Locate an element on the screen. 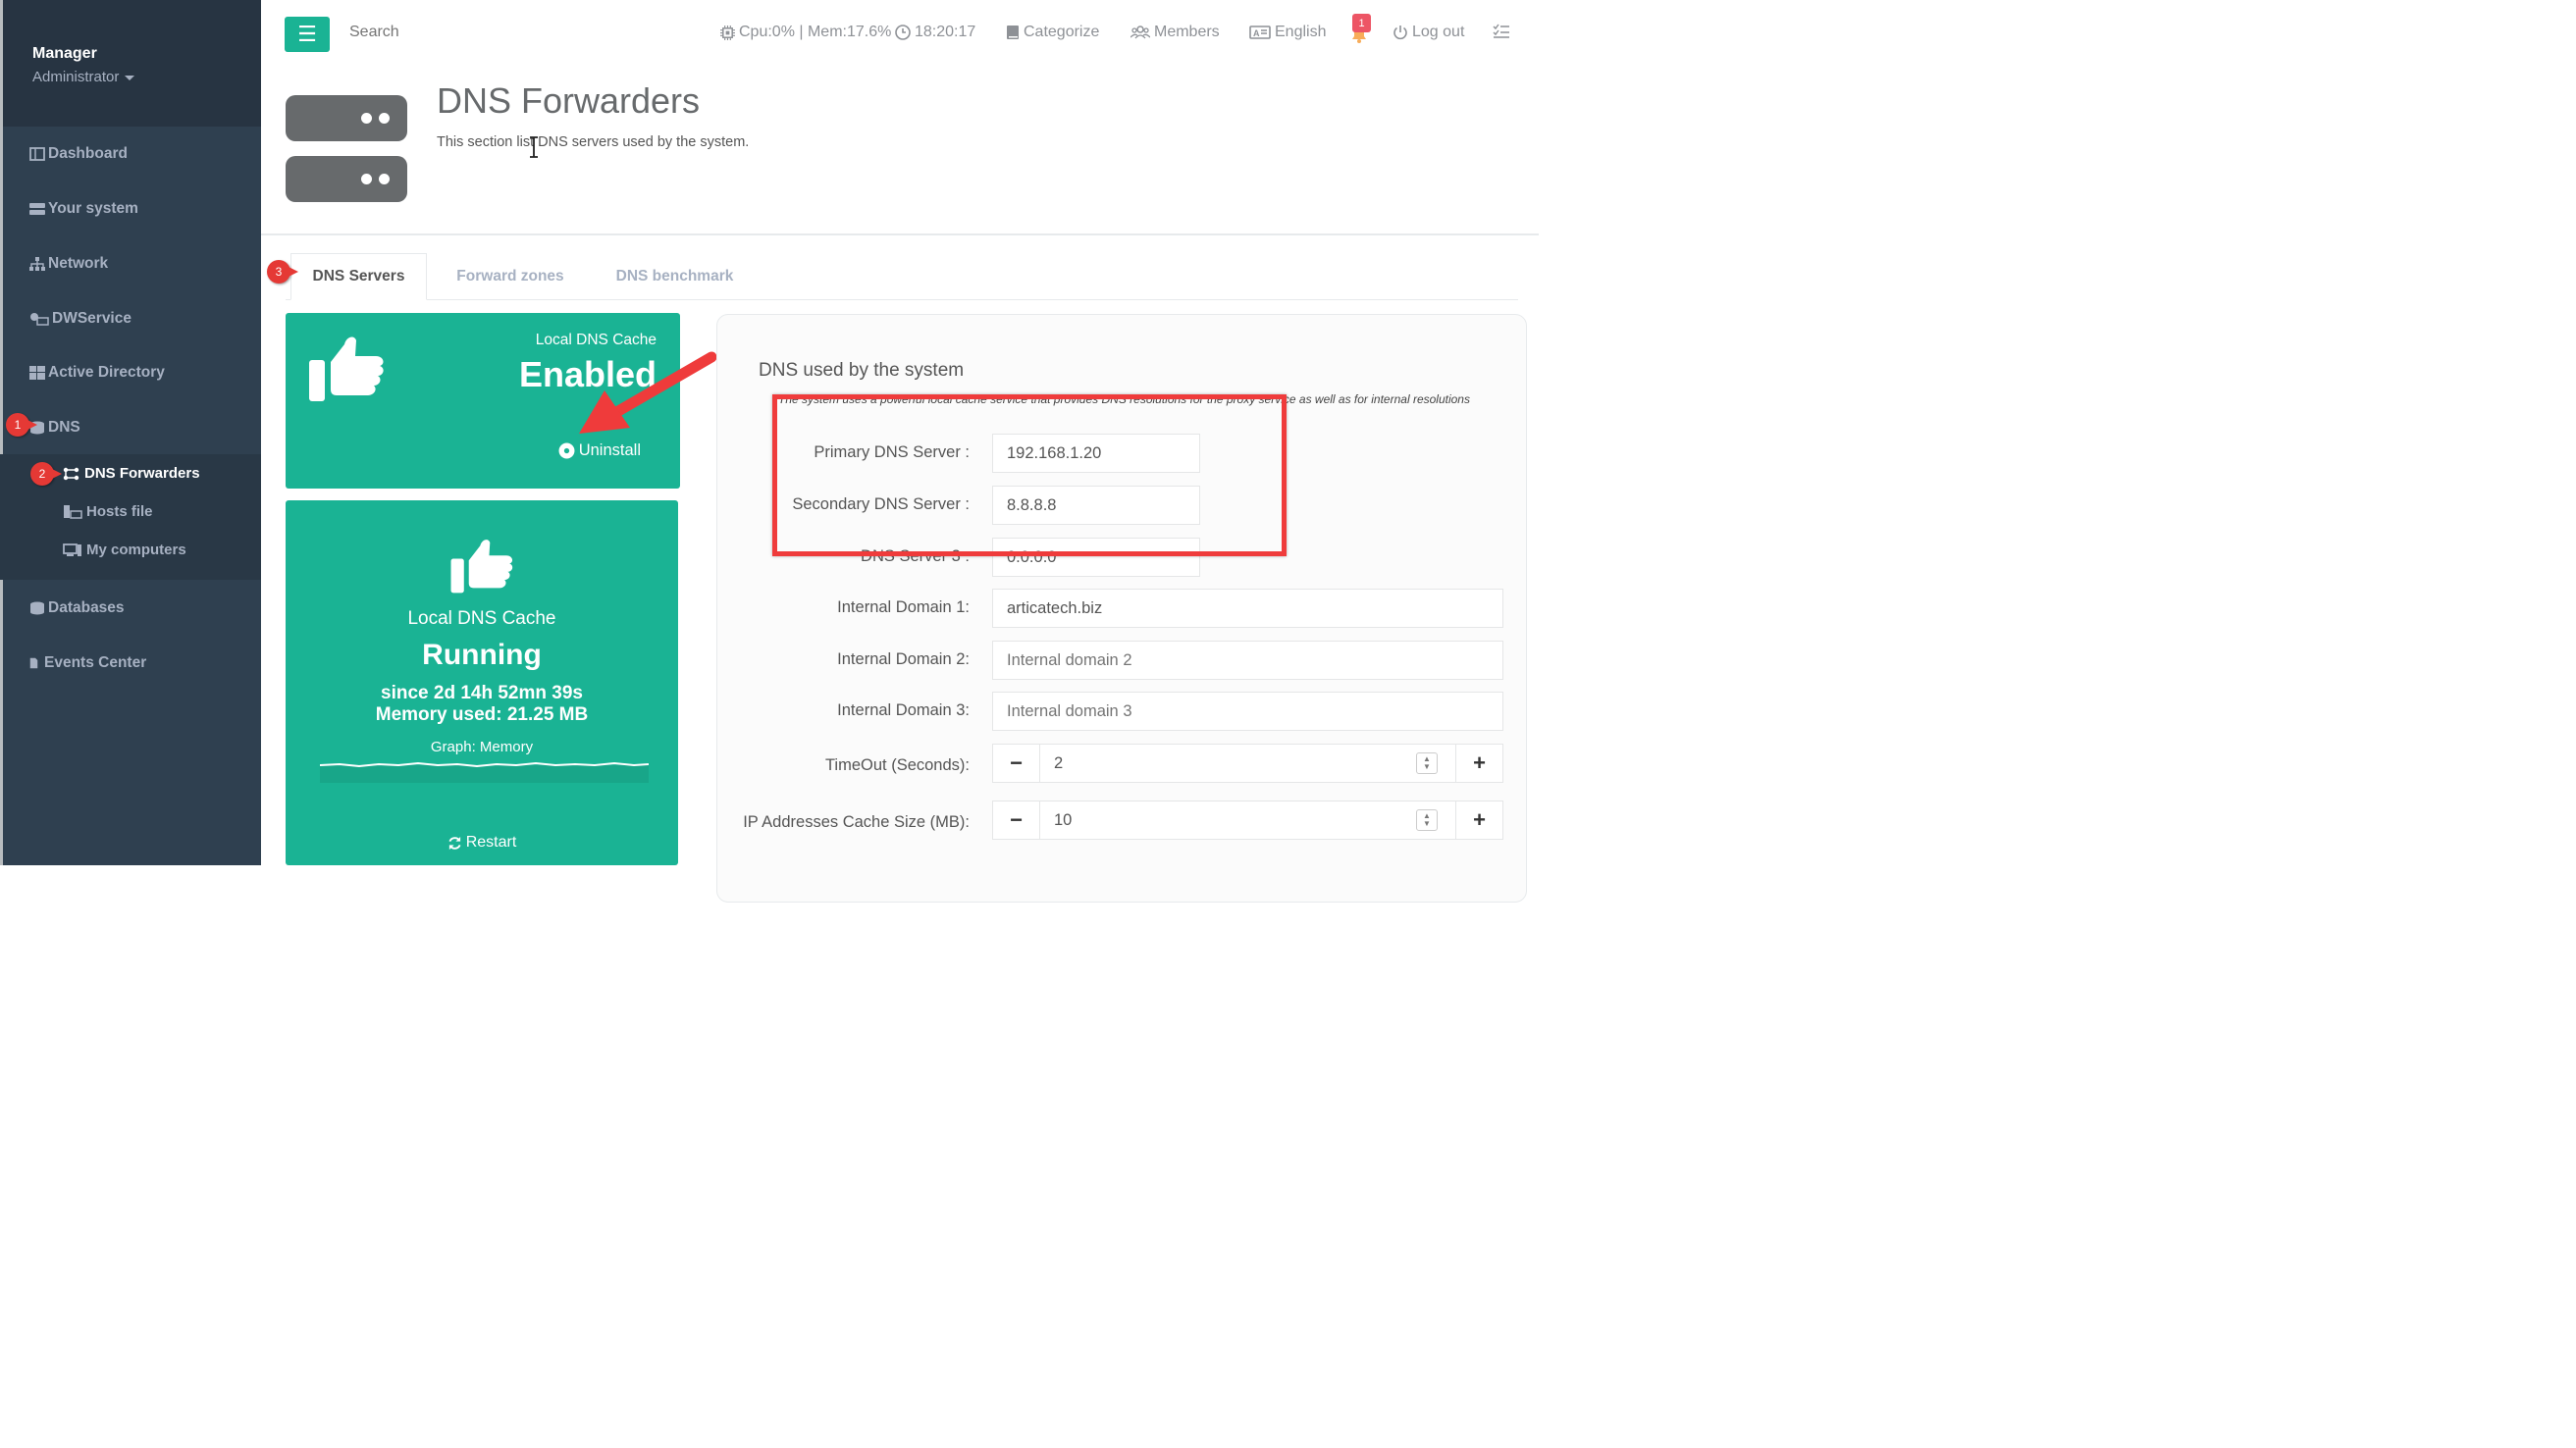  timeout-value: 2 is located at coordinates (1228, 763).